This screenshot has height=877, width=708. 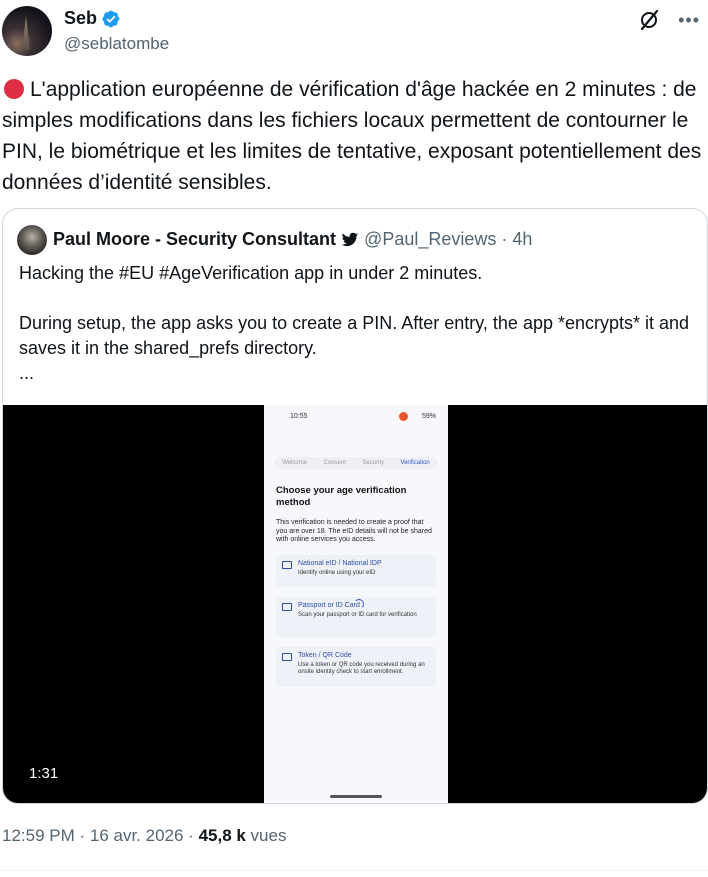 I want to click on bank-icon, so click(x=287, y=565).